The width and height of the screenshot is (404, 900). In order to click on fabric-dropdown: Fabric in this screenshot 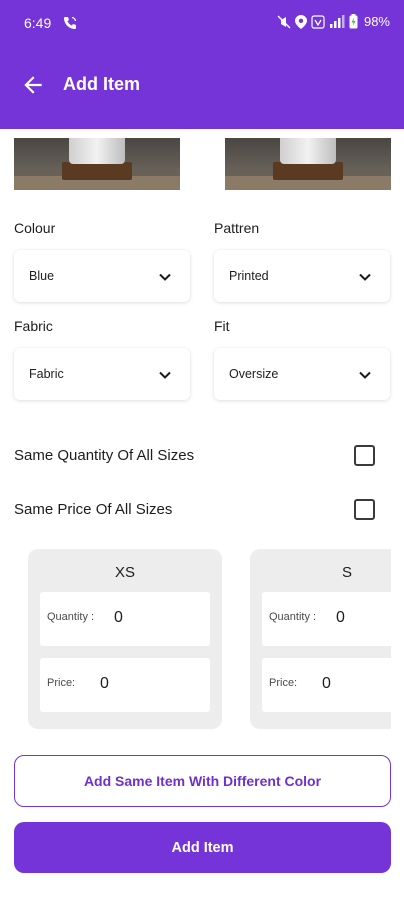, I will do `click(102, 374)`.